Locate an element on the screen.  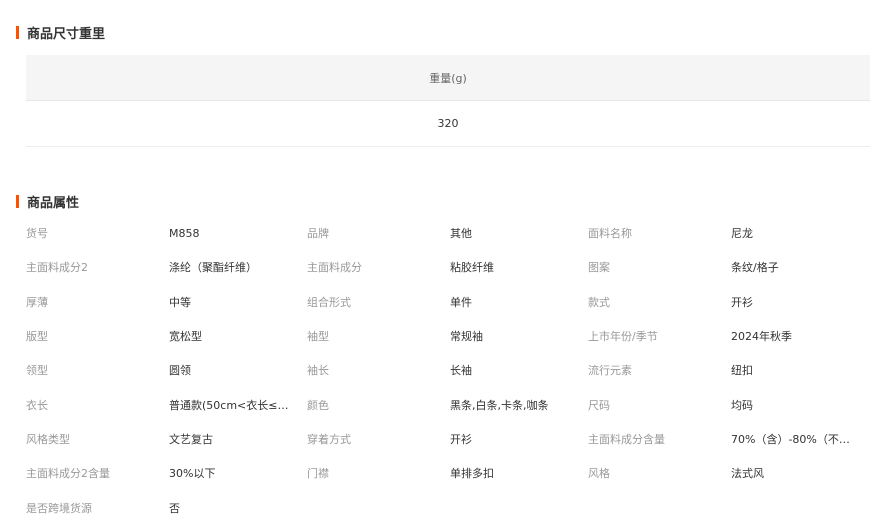
attribute-label: 上市年份/季节 is located at coordinates (623, 337).